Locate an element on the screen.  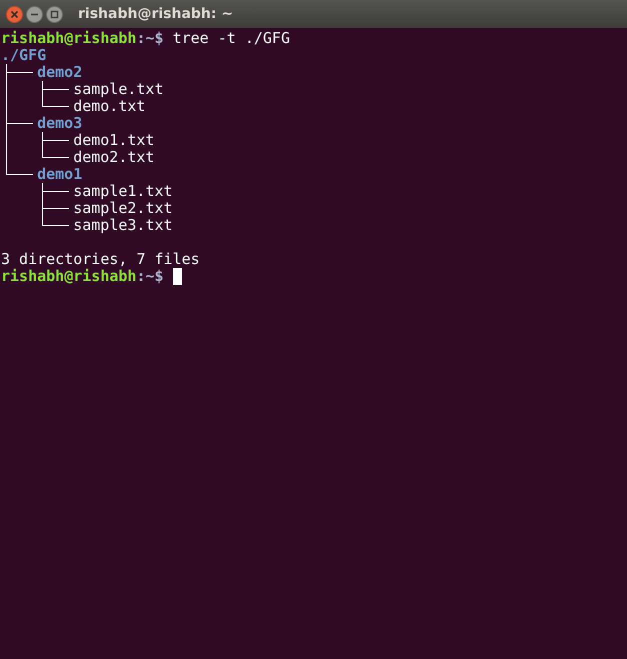
directory-name: demo2 is located at coordinates (59, 72).